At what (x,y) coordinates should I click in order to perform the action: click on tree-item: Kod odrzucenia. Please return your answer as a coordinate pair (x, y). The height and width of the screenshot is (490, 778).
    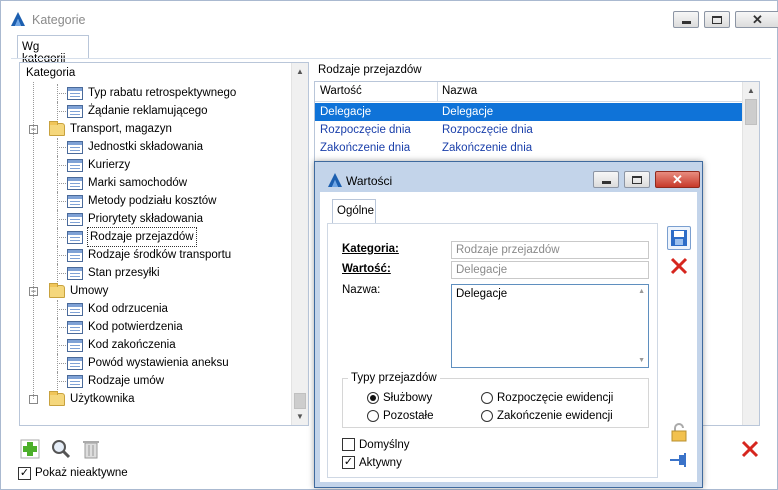
    Looking at the image, I should click on (117, 309).